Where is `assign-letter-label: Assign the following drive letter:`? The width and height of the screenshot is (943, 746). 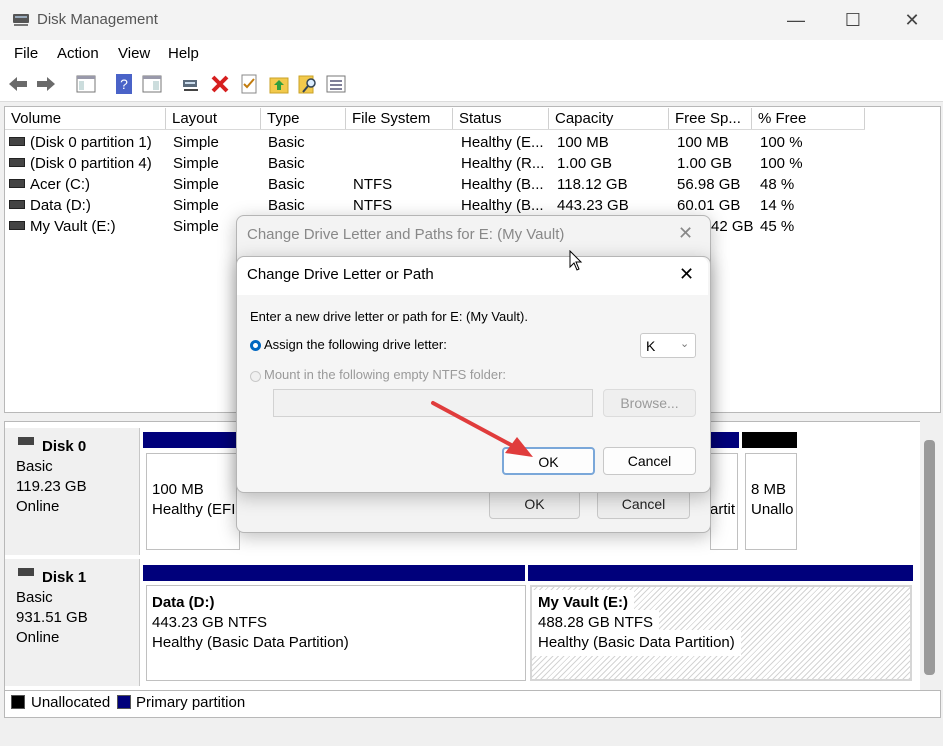 assign-letter-label: Assign the following drive letter: is located at coordinates (355, 344).